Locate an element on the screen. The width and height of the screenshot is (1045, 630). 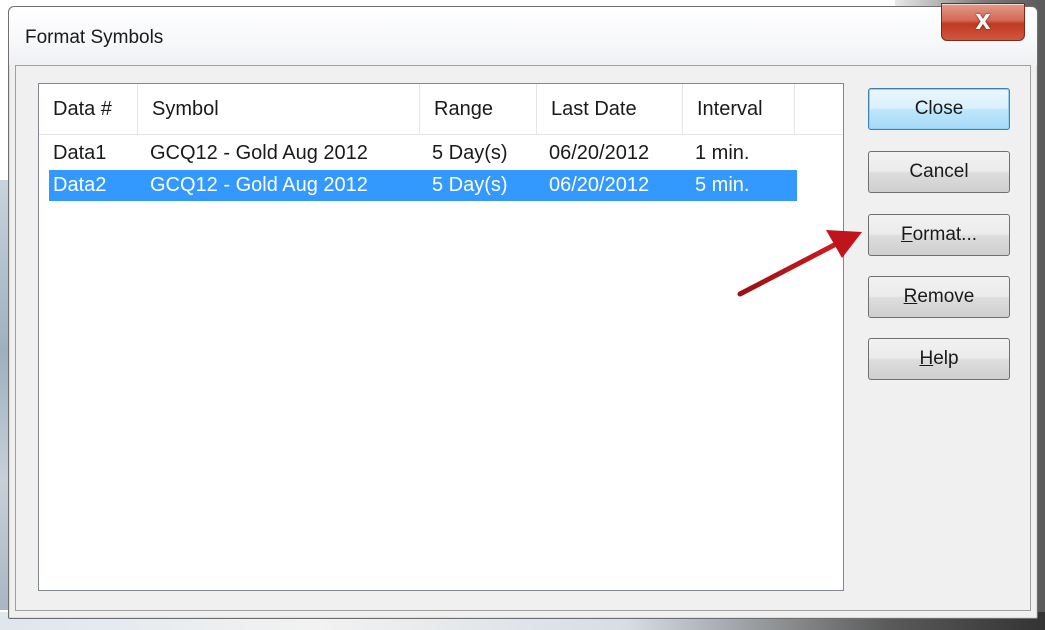
remove-button-label: Remove is located at coordinates (939, 297).